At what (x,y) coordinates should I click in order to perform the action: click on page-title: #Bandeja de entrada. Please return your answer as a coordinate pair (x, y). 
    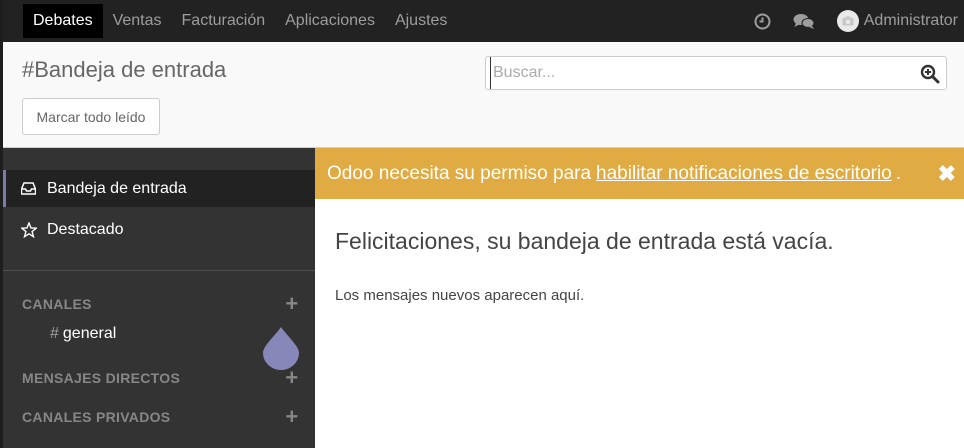
    Looking at the image, I should click on (124, 69).